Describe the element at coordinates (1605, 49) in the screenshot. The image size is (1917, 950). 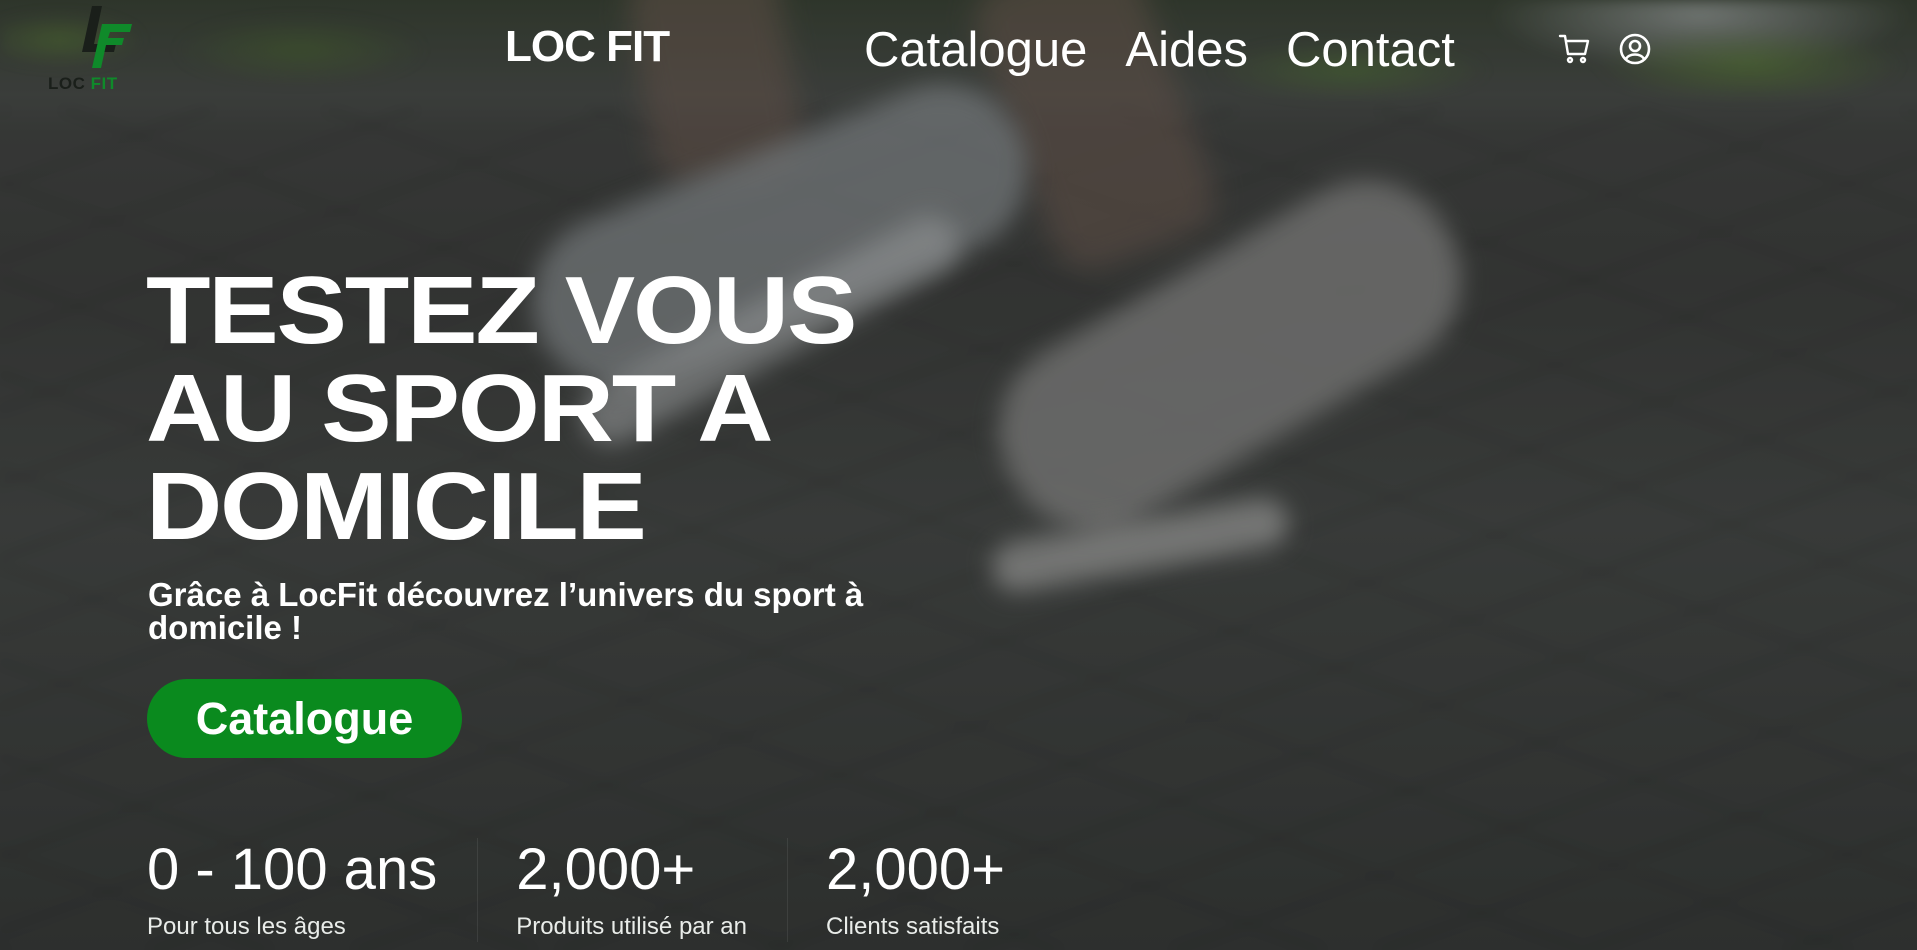
I see `header-icons` at that location.